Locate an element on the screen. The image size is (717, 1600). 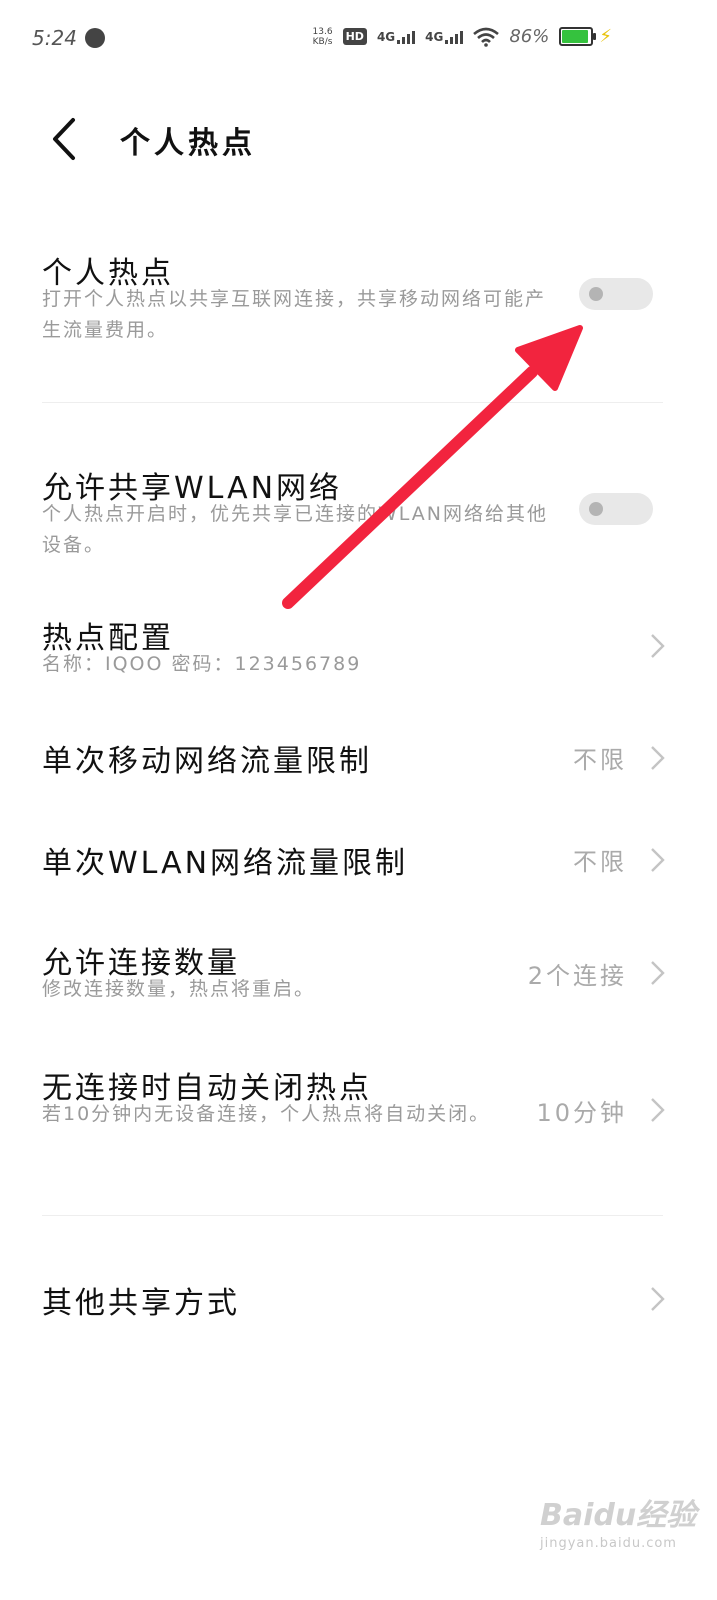
mobile-limit-value: 不限 is located at coordinates (600, 760).